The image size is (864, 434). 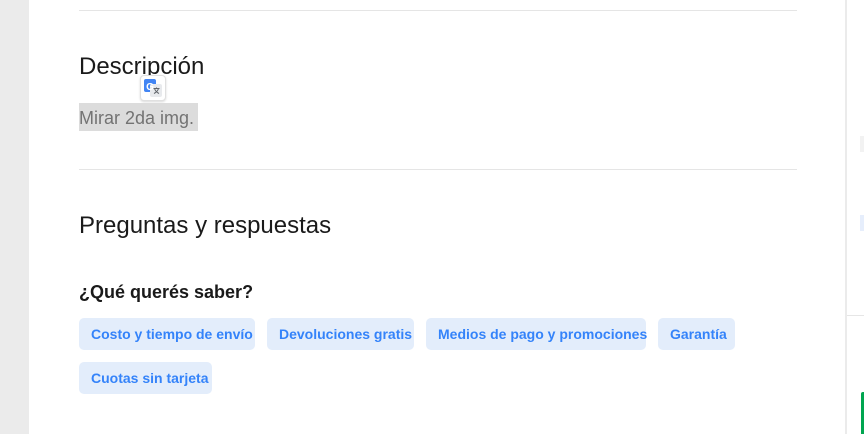 I want to click on side-panel-card, so click(x=855, y=217).